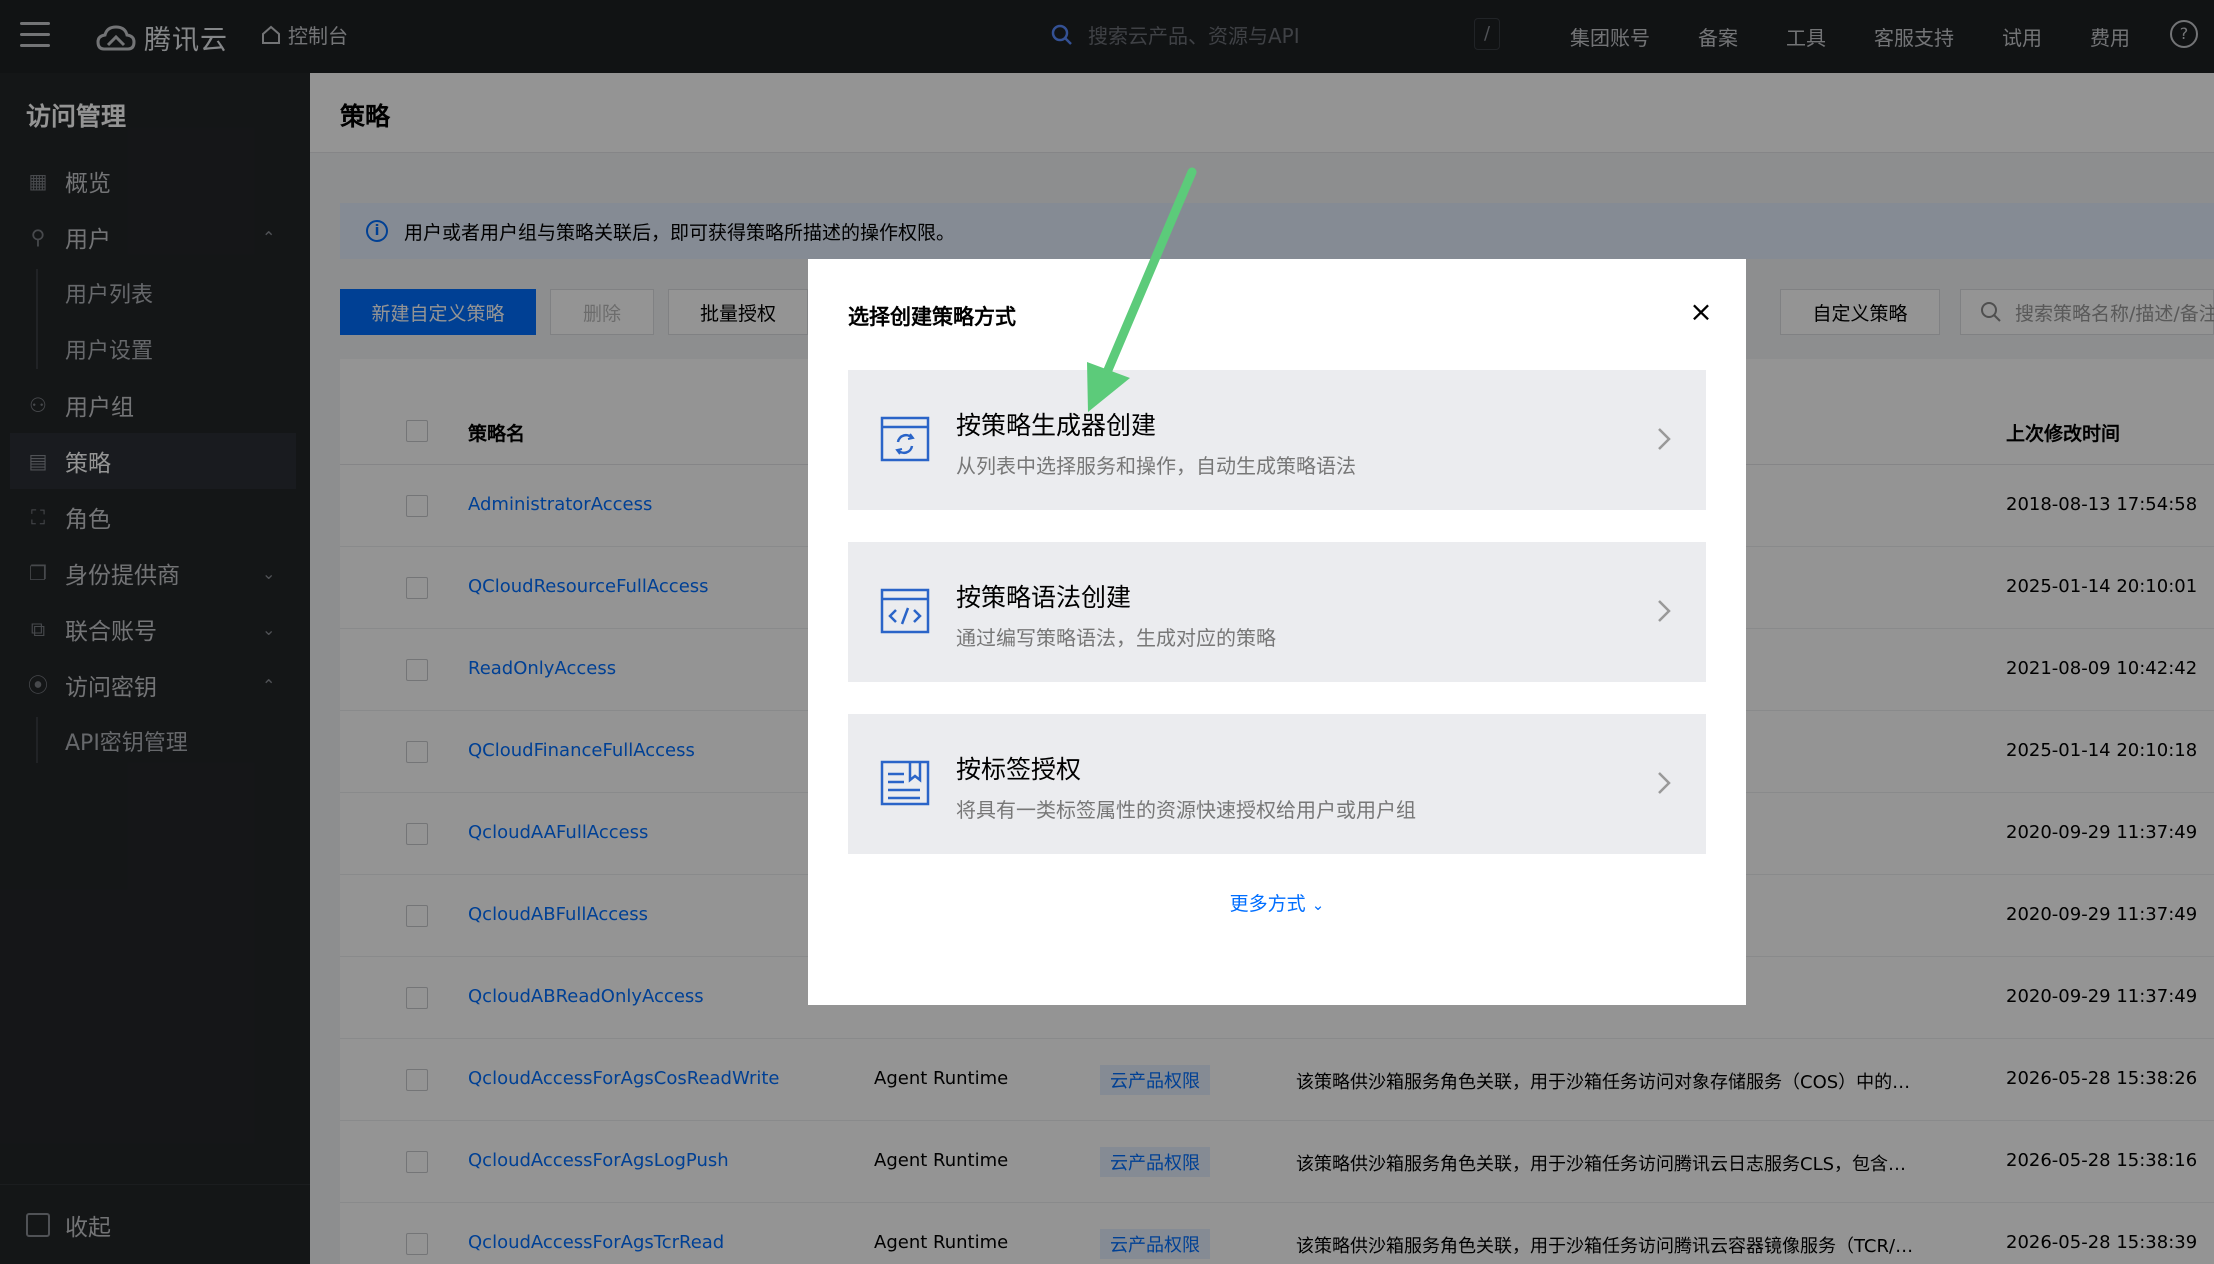  What do you see at coordinates (1318, 905) in the screenshot?
I see `chevron-down-icon: ⌄` at bounding box center [1318, 905].